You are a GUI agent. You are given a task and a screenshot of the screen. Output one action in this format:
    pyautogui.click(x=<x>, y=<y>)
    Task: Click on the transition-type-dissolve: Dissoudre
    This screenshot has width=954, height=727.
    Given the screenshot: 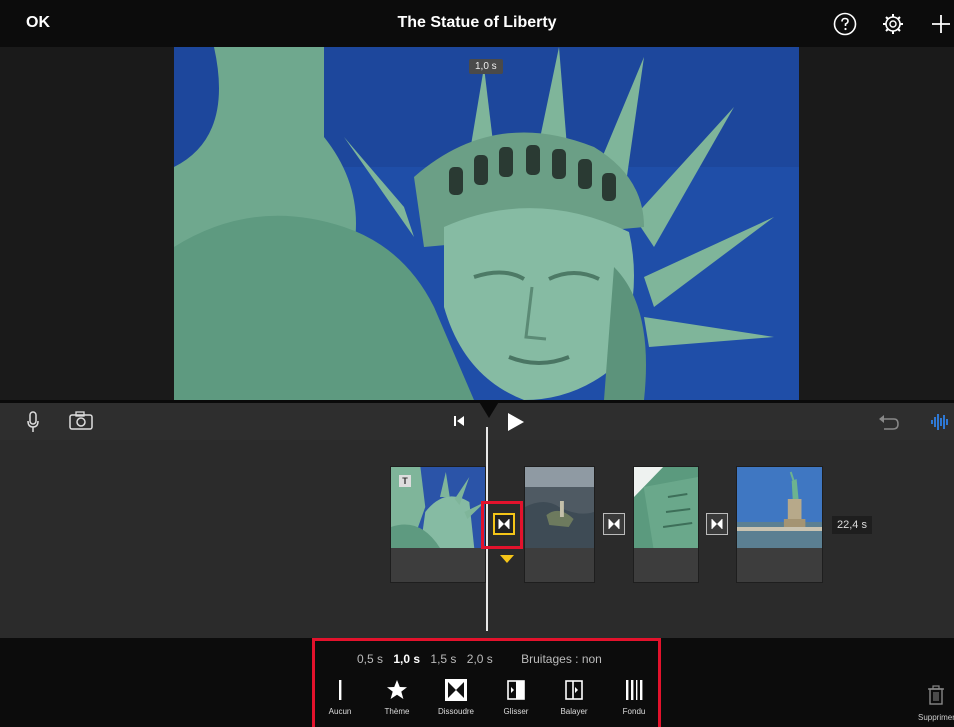 What is the action you would take?
    pyautogui.click(x=456, y=697)
    